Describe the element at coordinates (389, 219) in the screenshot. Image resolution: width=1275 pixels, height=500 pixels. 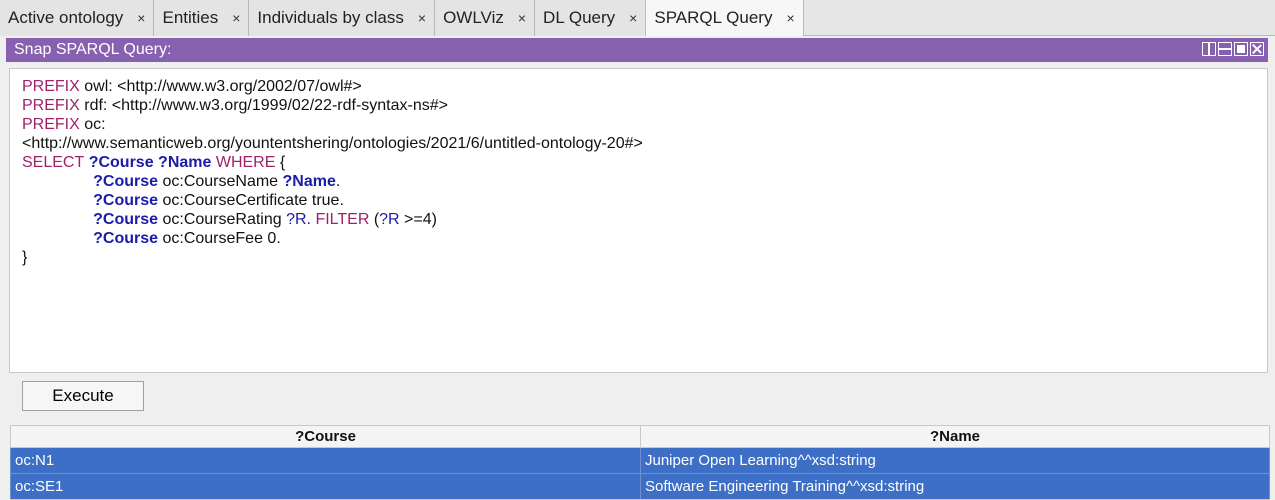
I see `variable: ?R` at that location.